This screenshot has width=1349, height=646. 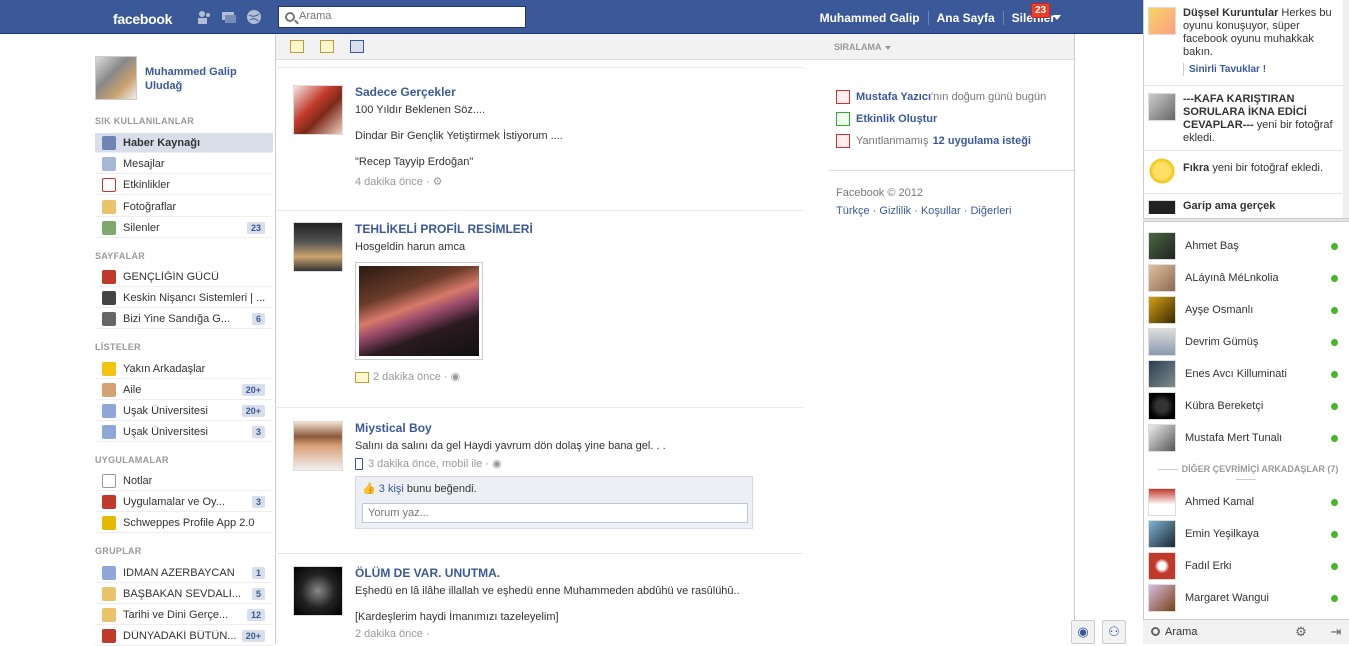 What do you see at coordinates (1246, 246) in the screenshot?
I see `chat-friend: Ahmet Baş` at bounding box center [1246, 246].